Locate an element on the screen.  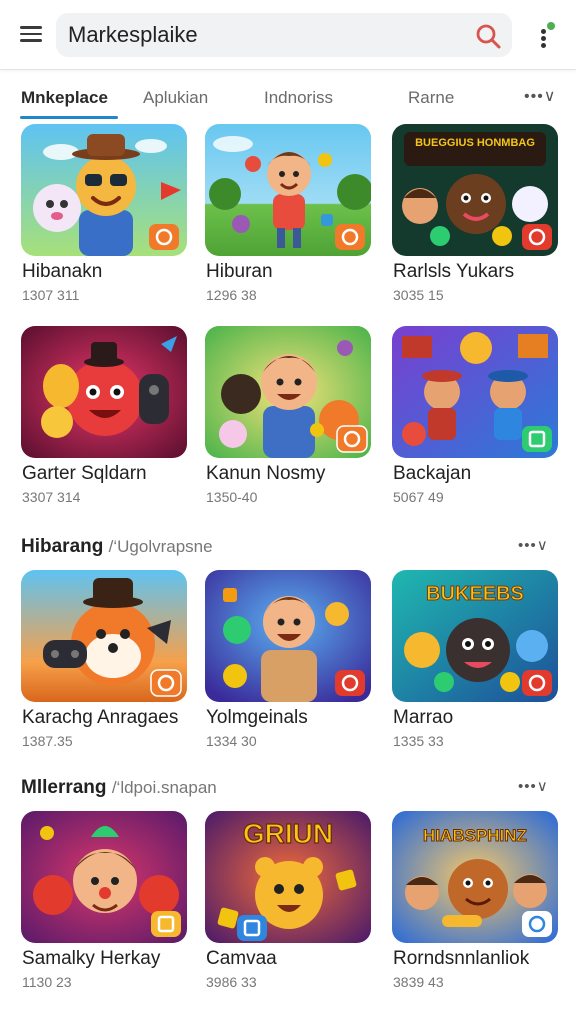
search-icon is located at coordinates (488, 36).